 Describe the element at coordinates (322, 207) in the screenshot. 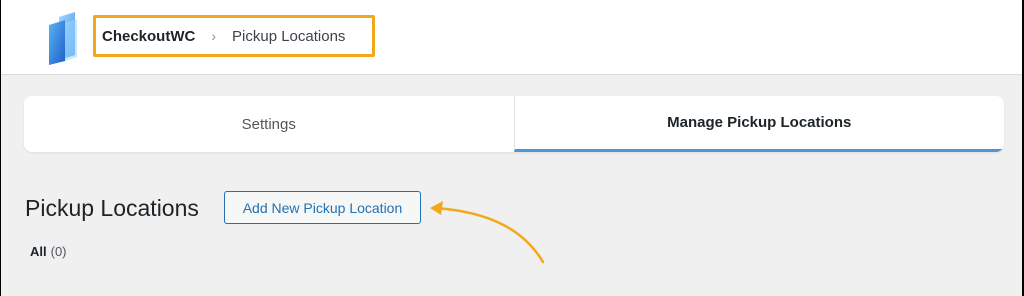

I see `add-new-pickup-location-button: Add New Pickup Location` at that location.